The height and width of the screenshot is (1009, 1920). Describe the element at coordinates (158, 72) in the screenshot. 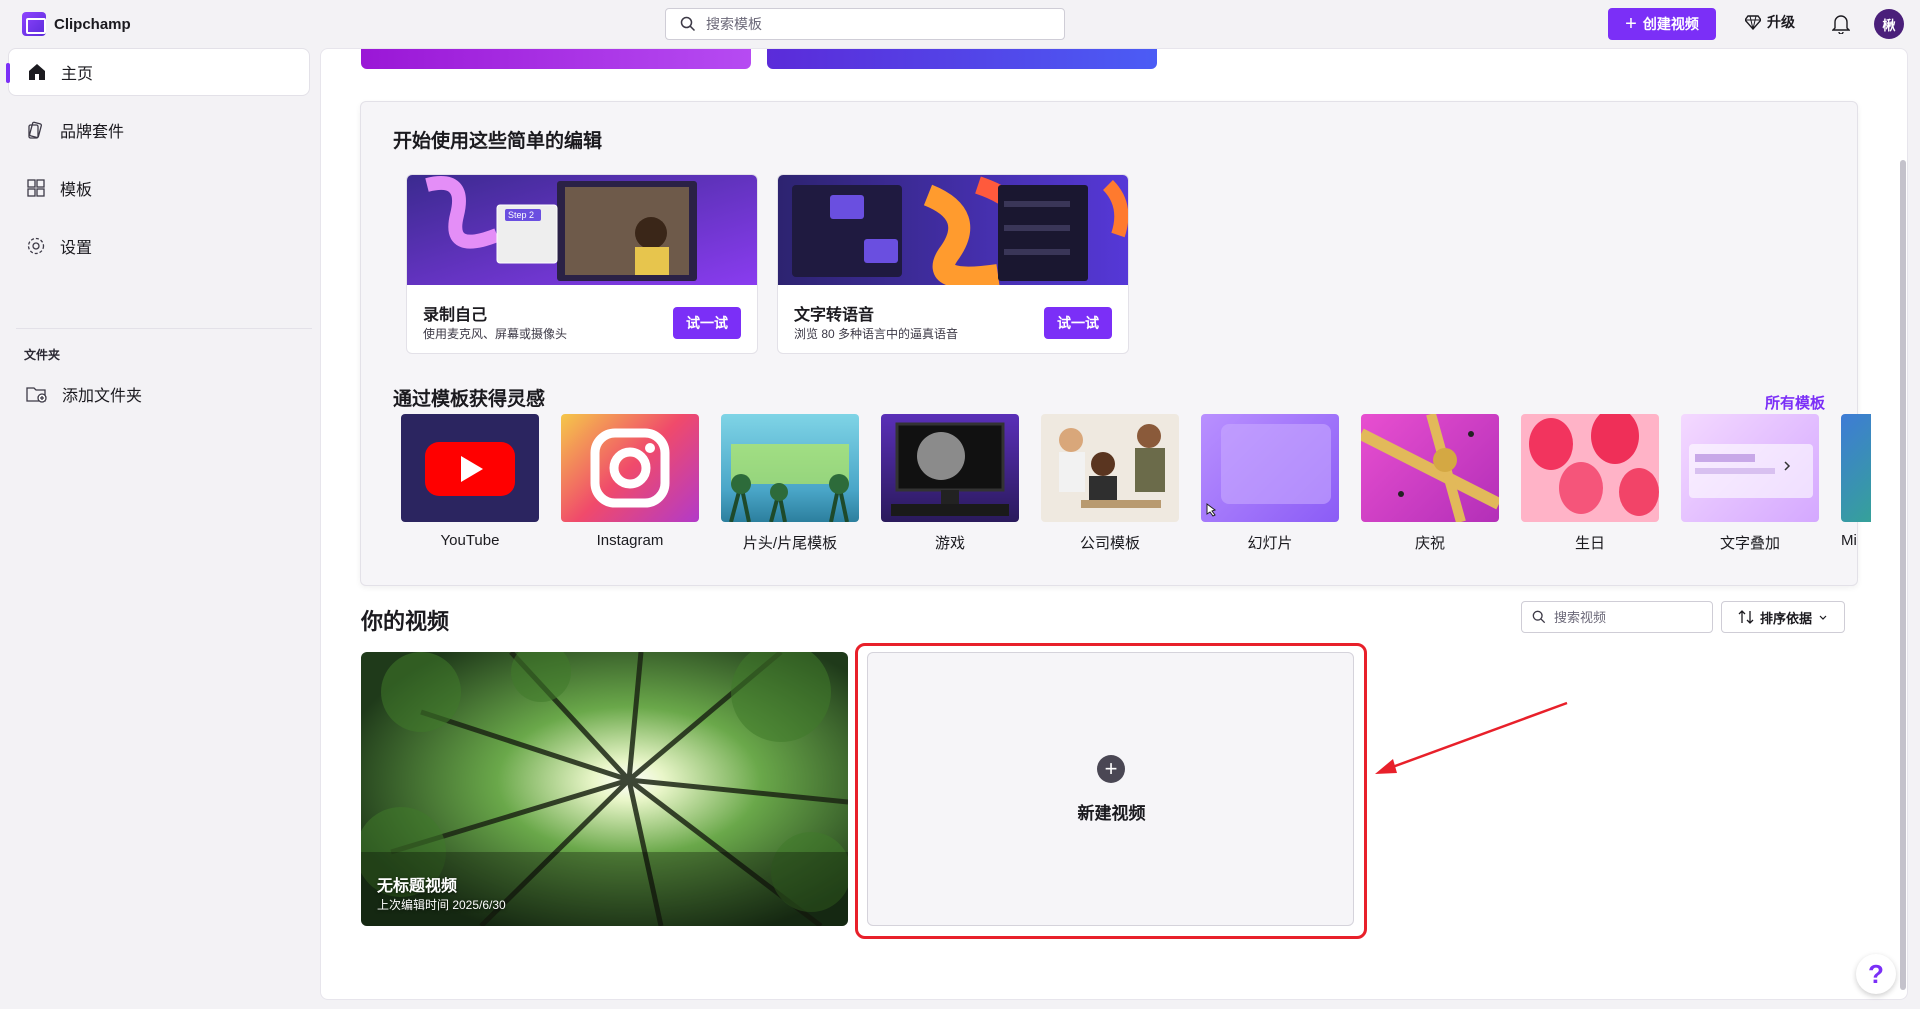

I see `sidebar-item-home: 主页` at that location.